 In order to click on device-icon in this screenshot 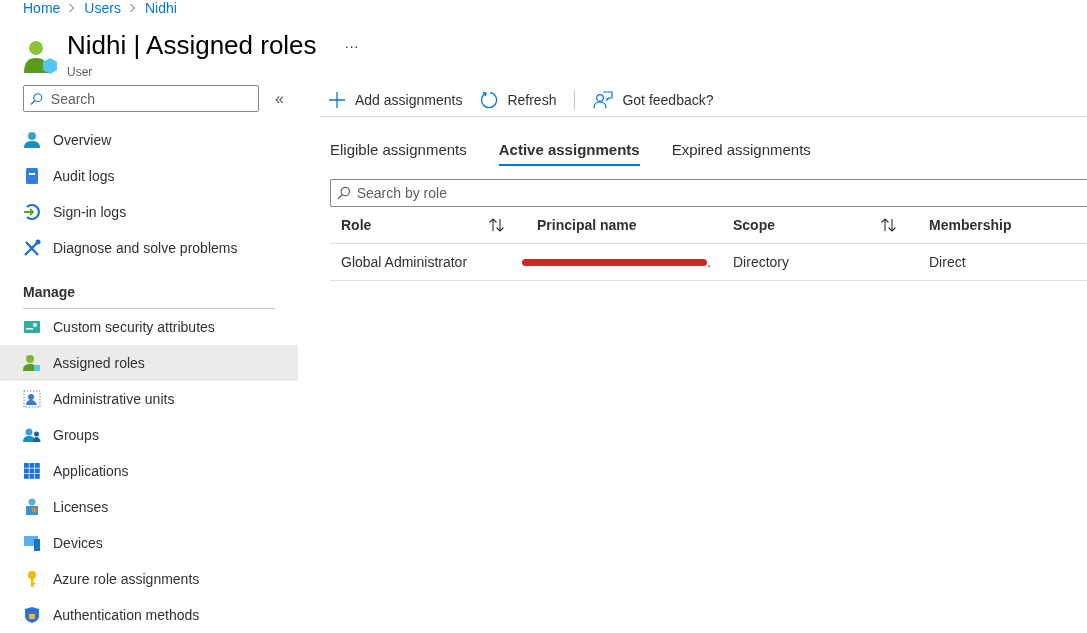, I will do `click(32, 543)`.